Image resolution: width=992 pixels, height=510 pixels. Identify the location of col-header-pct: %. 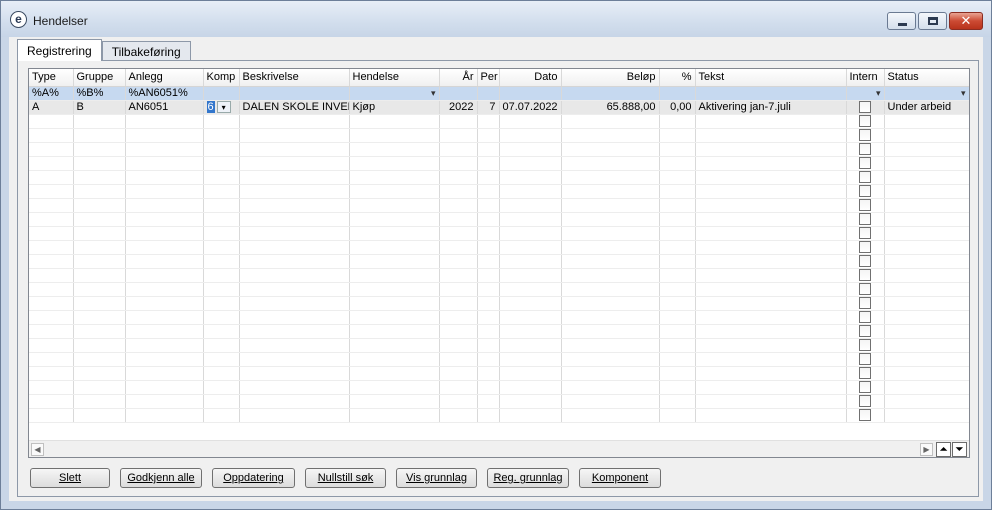
(677, 78).